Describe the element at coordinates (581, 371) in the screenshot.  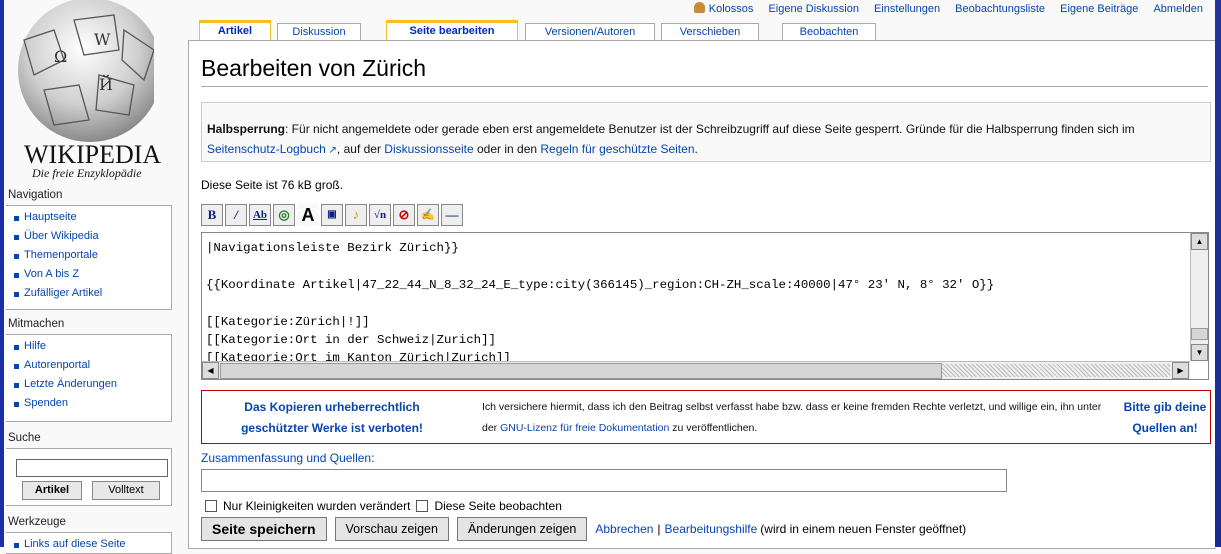
I see `horizontal-scroll-thumb` at that location.